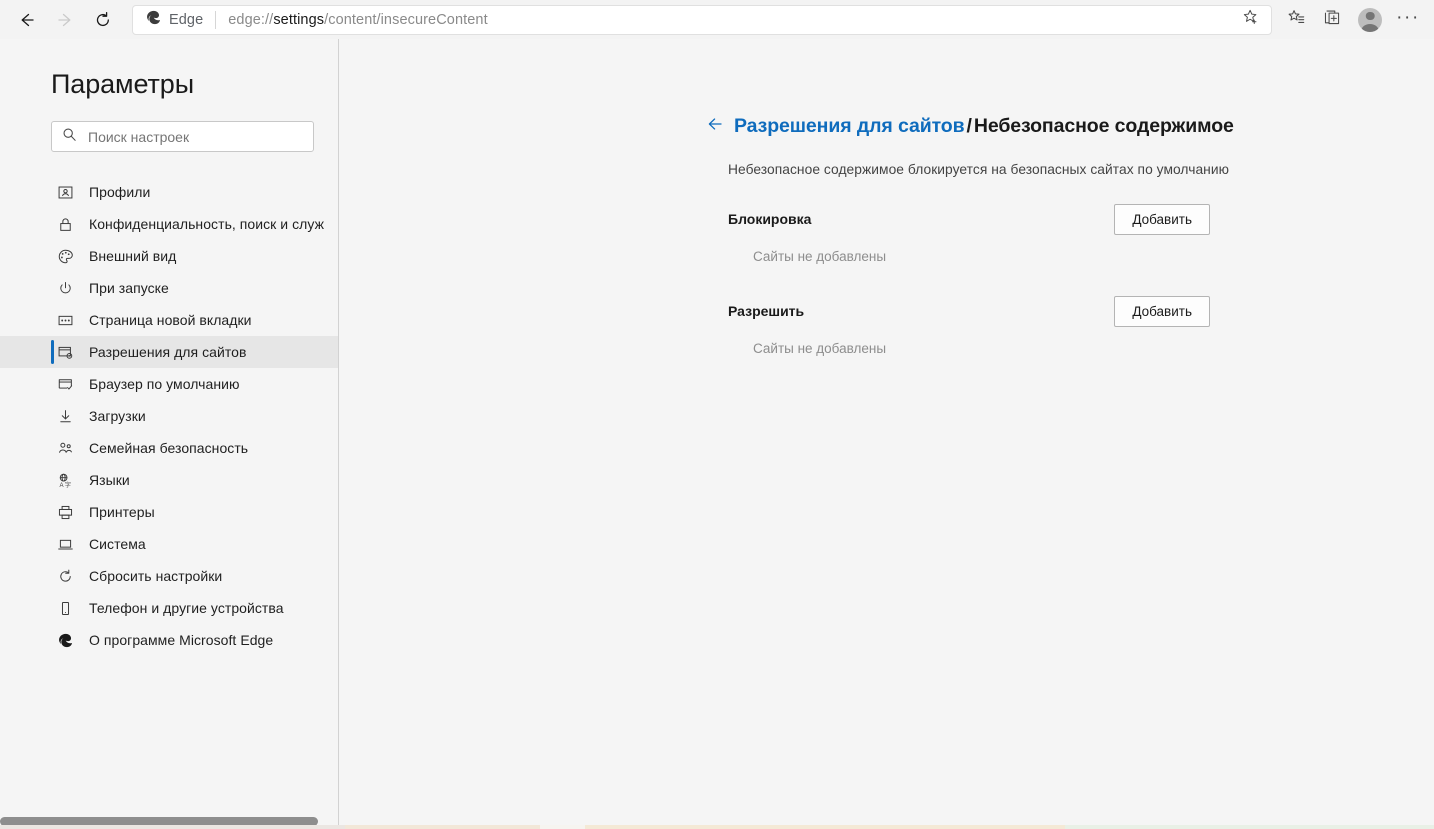  Describe the element at coordinates (216, 19) in the screenshot. I see `address-divider` at that location.